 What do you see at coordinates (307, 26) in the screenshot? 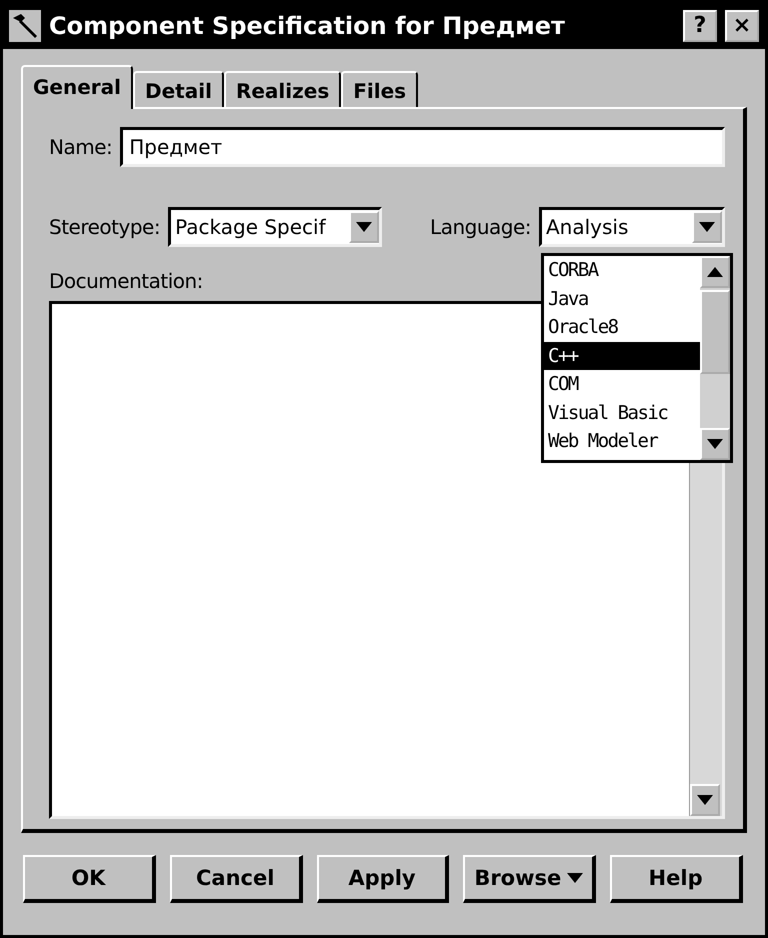
I see `window-title: Component Specification for Предмет` at bounding box center [307, 26].